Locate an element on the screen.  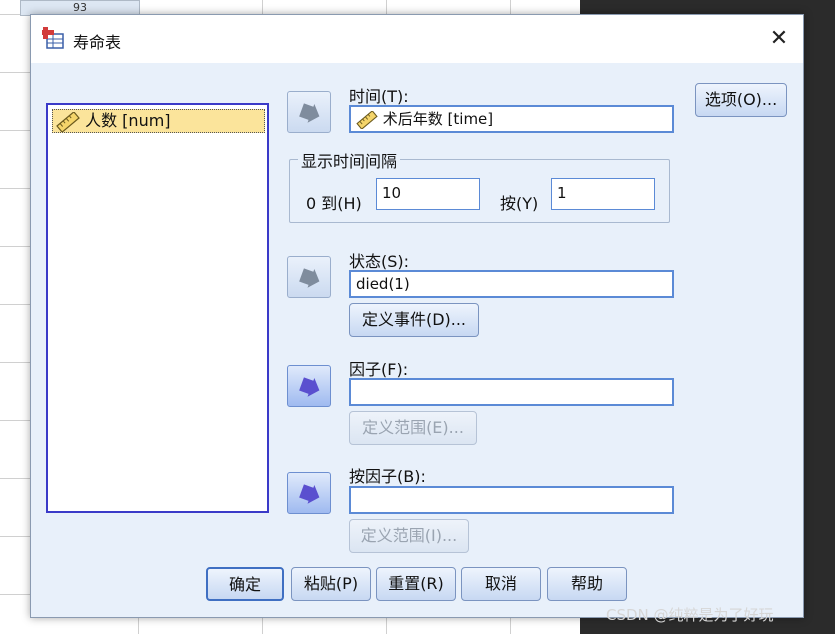
cancel-button: 取消 is located at coordinates (501, 584).